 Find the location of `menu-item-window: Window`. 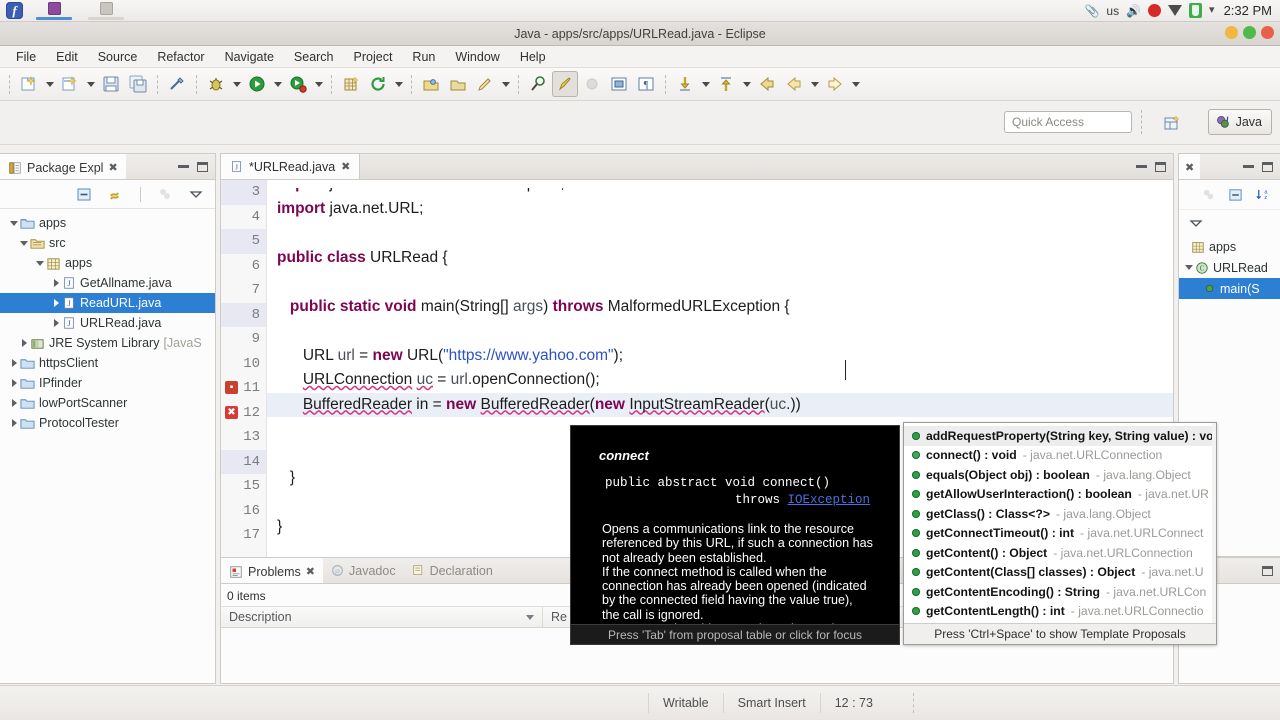

menu-item-window: Window is located at coordinates (477, 57).